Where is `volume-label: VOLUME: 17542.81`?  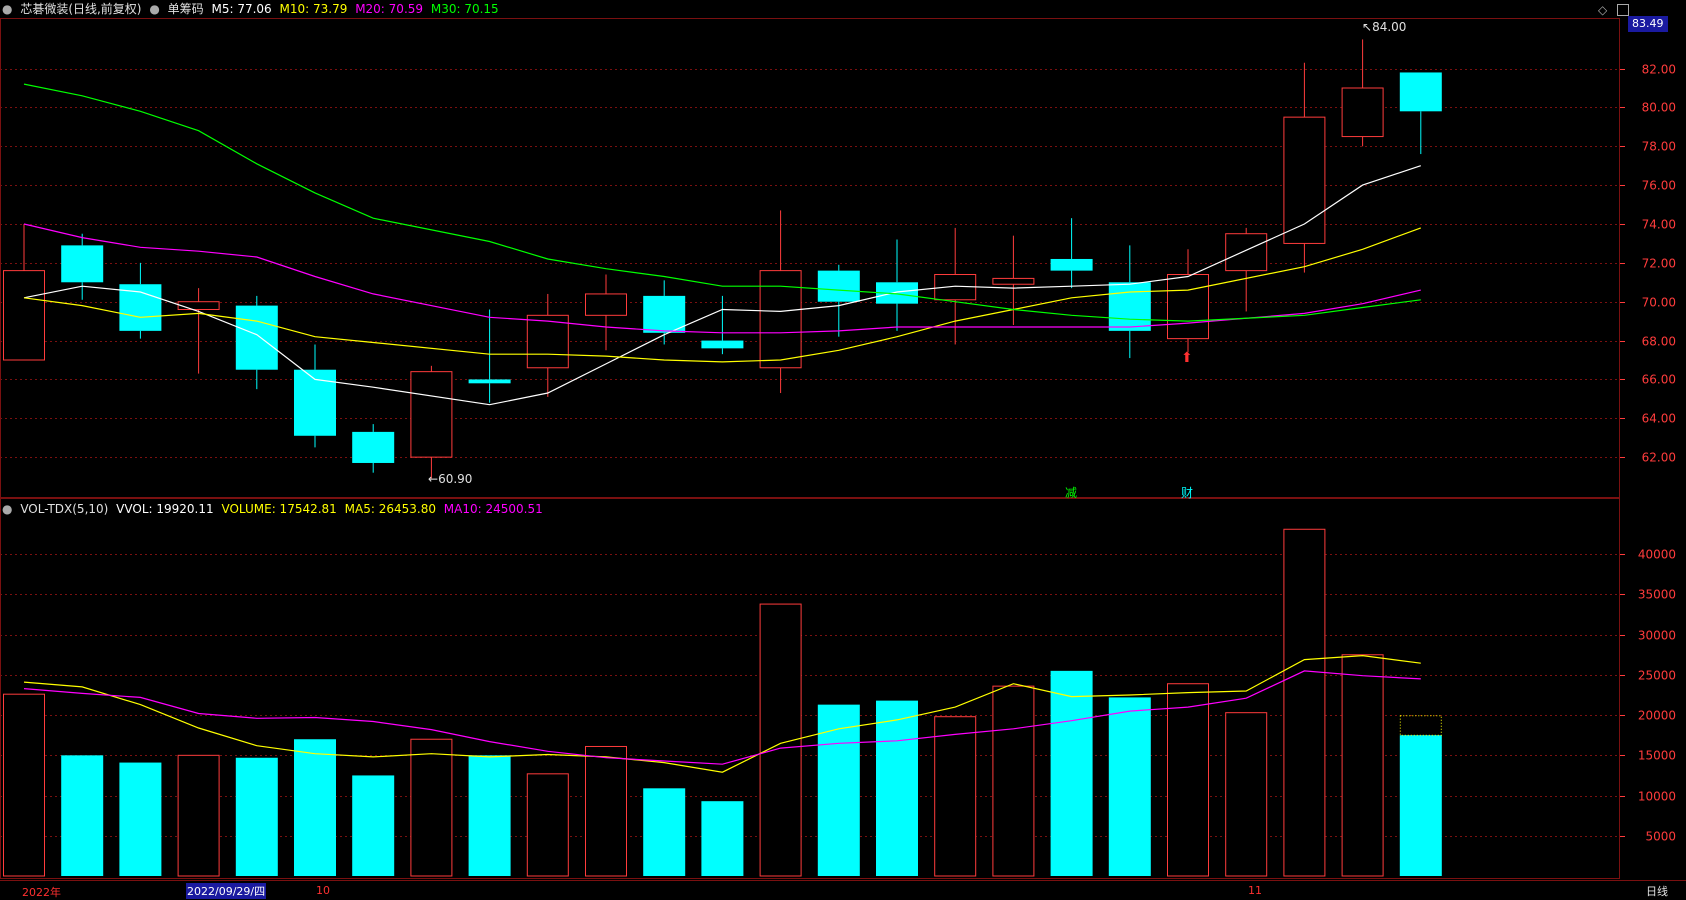 volume-label: VOLUME: 17542.81 is located at coordinates (279, 509).